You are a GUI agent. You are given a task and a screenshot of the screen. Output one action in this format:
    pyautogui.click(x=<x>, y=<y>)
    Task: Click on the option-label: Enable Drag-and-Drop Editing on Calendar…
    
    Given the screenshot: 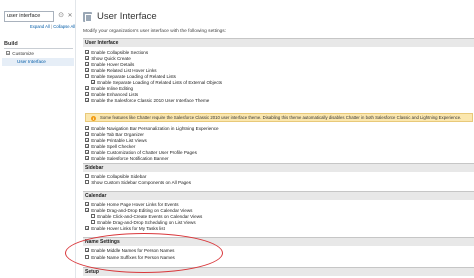 What is the action you would take?
    pyautogui.click(x=142, y=210)
    